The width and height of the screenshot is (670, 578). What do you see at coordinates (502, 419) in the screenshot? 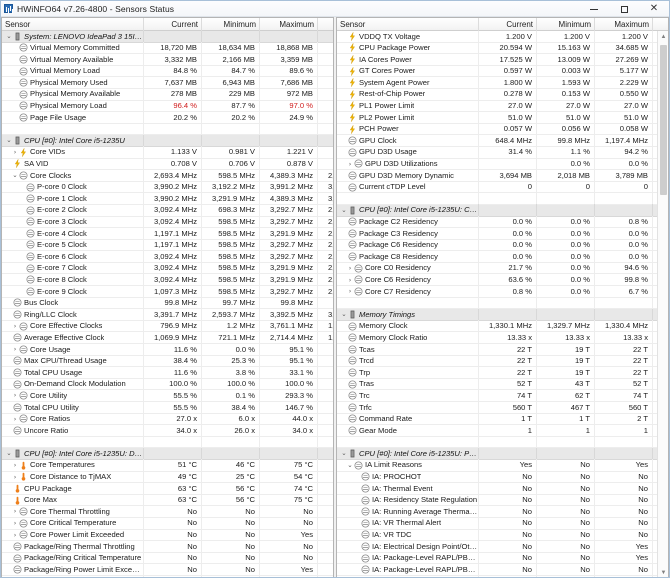
I see `sensor-row: Command Rate 1 T1 T2 T` at bounding box center [502, 419].